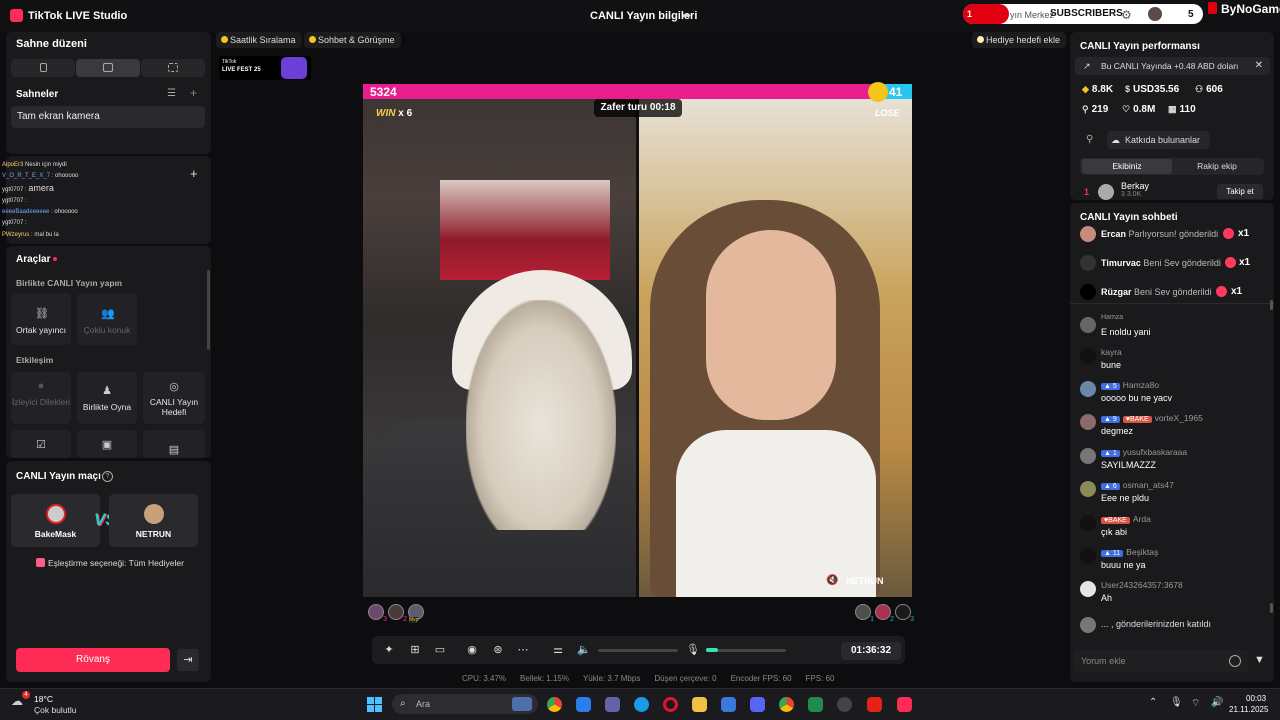  I want to click on chat-username: ♥BAKE Arda, so click(1126, 519).